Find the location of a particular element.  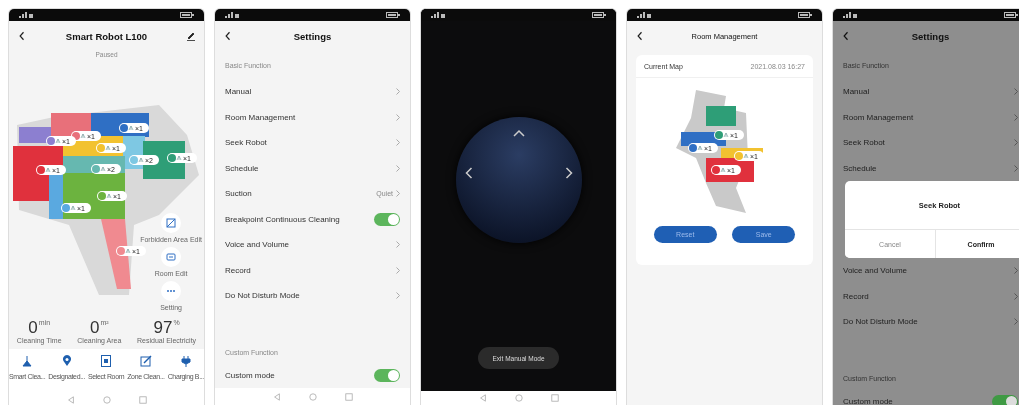

setting-label: Breakpoint Continuous Cleaning is located at coordinates (298, 219).